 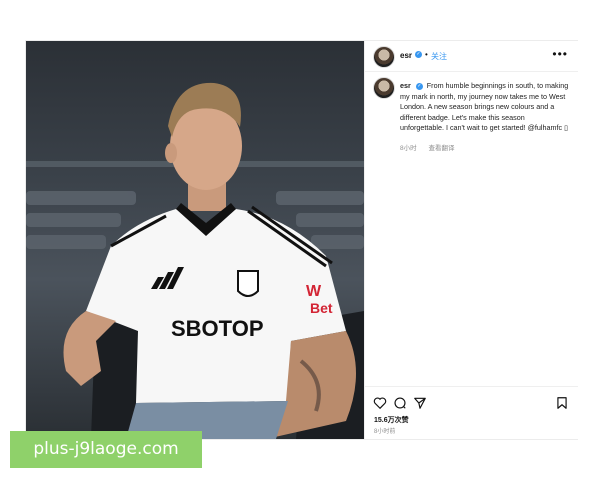 I want to click on comment-icon, so click(x=400, y=403).